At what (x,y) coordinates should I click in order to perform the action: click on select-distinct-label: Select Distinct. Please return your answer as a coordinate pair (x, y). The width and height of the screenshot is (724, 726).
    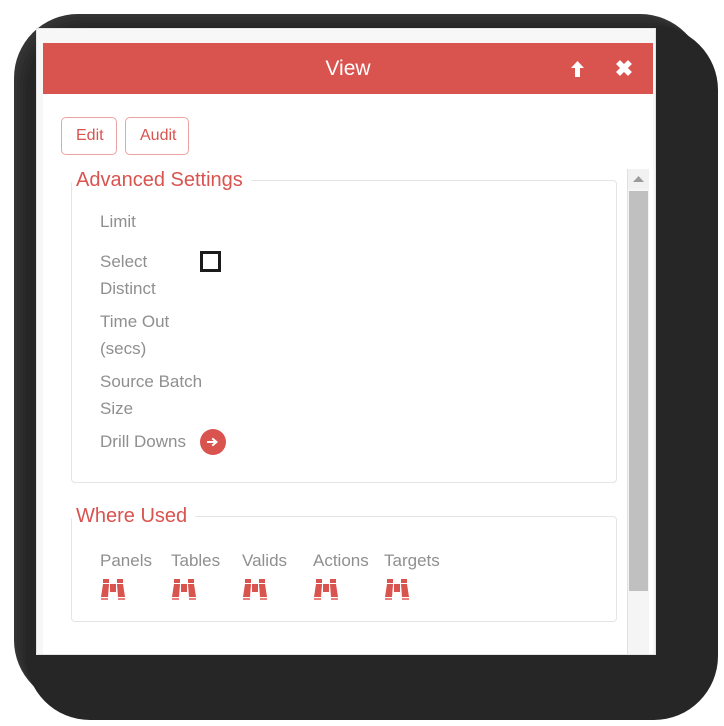
    Looking at the image, I should click on (128, 275).